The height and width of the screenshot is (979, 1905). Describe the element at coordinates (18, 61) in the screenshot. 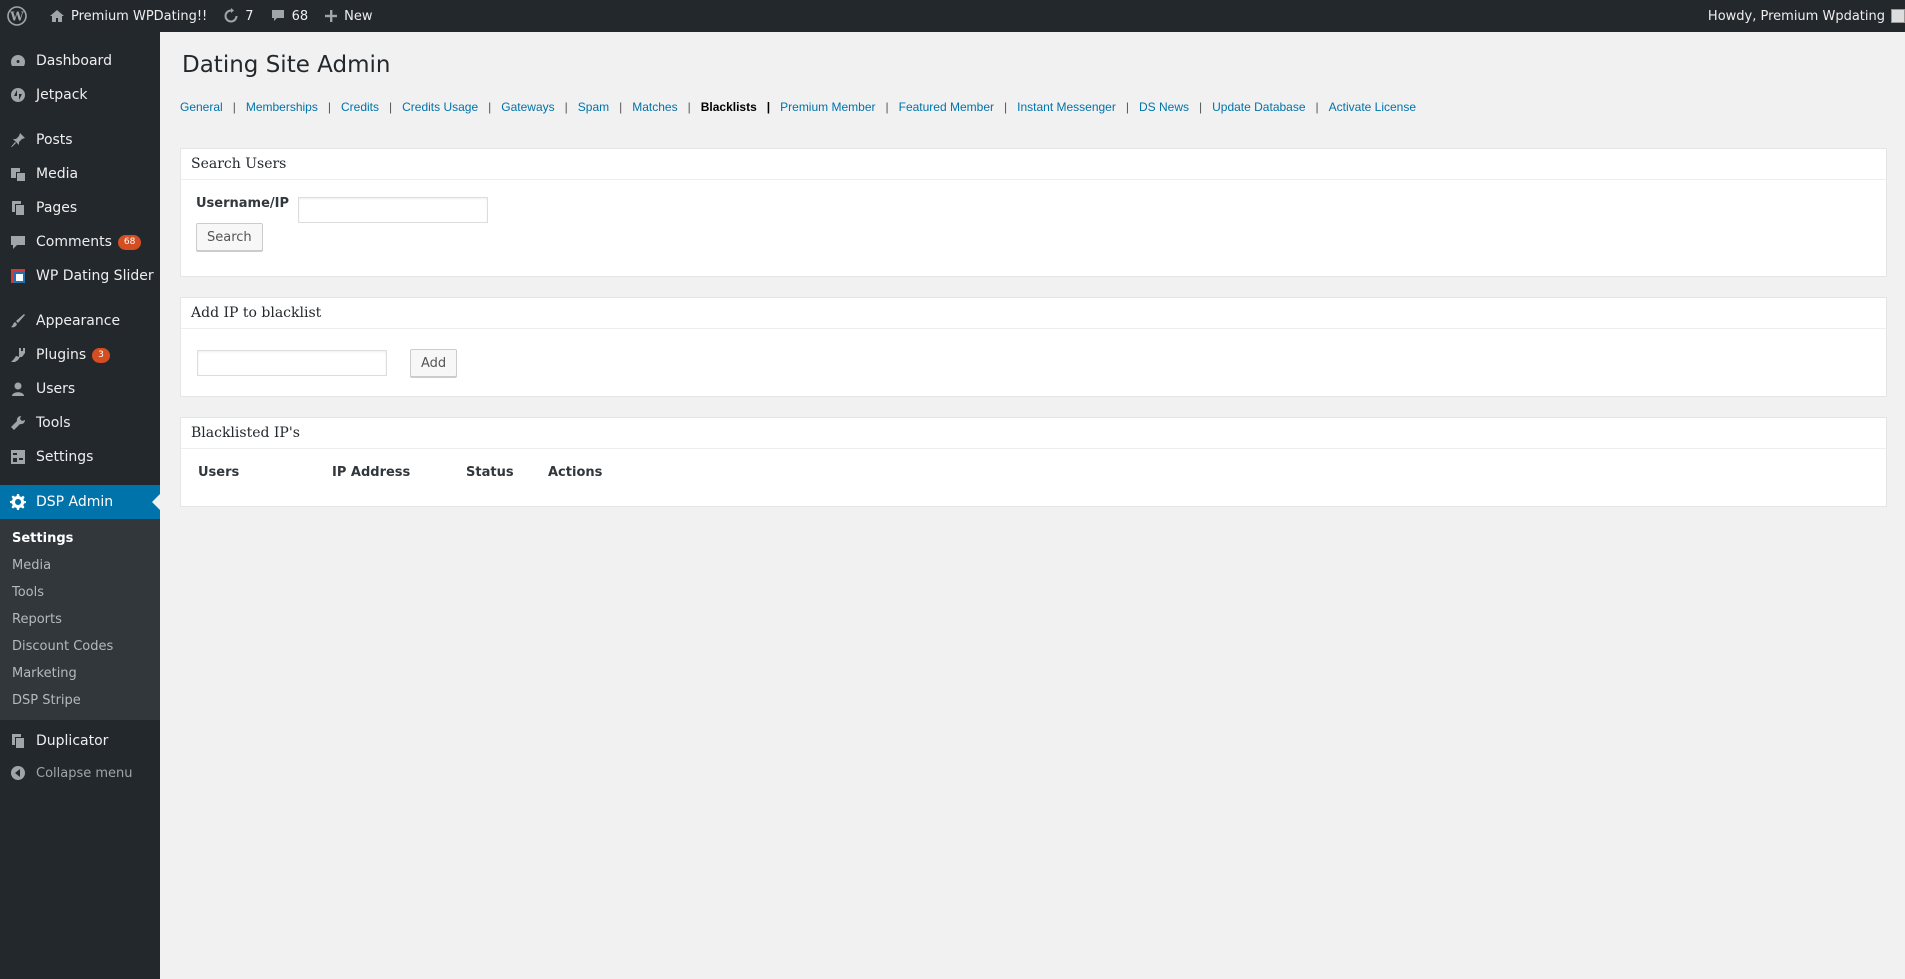

I see `dashboard-icon` at that location.